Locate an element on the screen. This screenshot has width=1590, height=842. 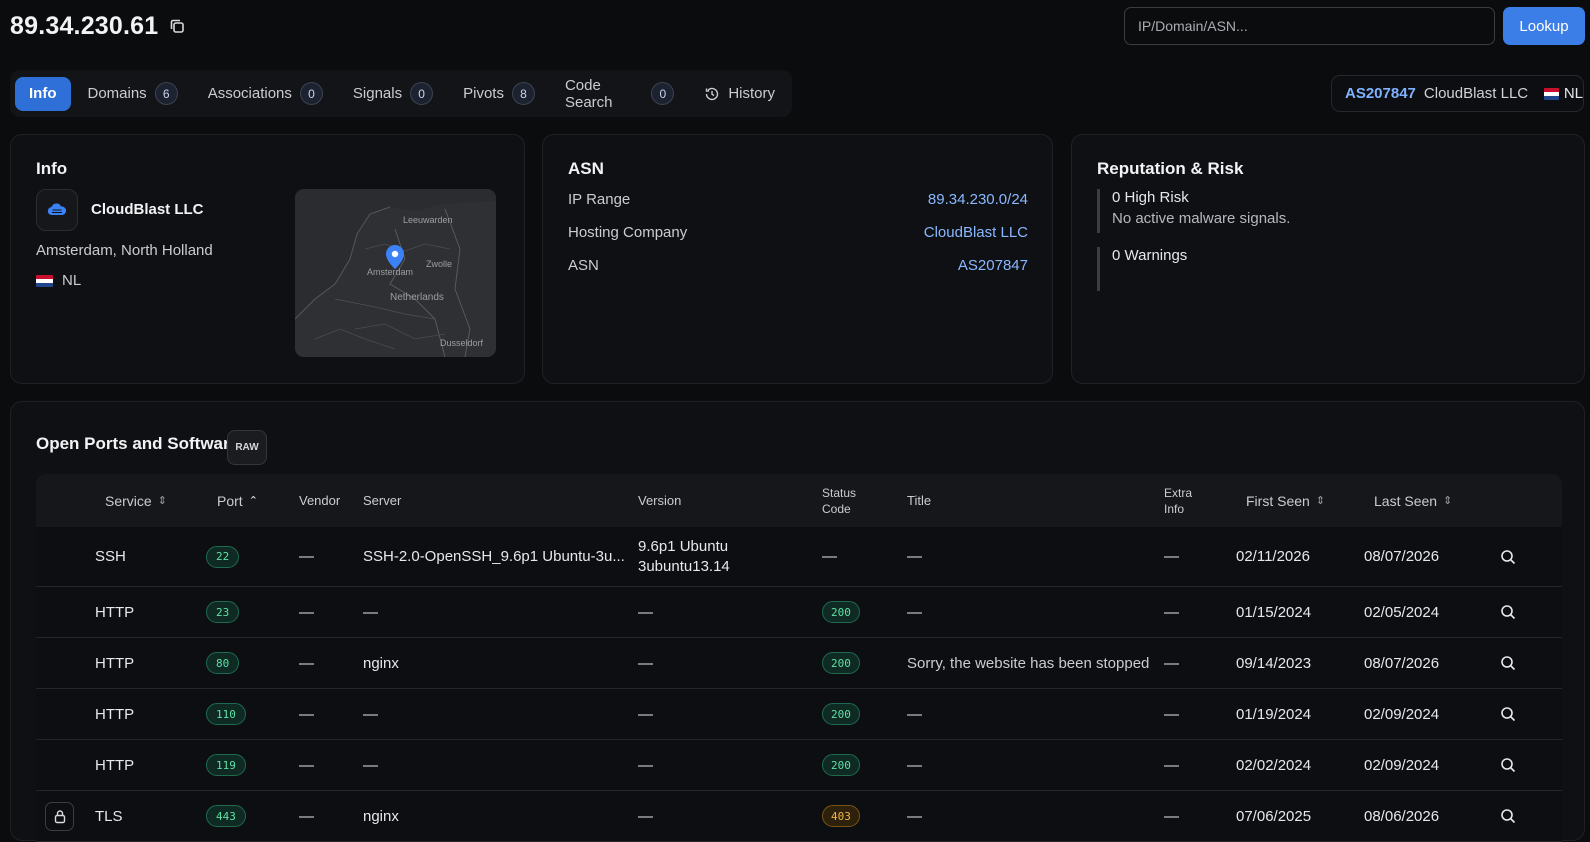
tab-code-search: Code Search 0 is located at coordinates (619, 94).